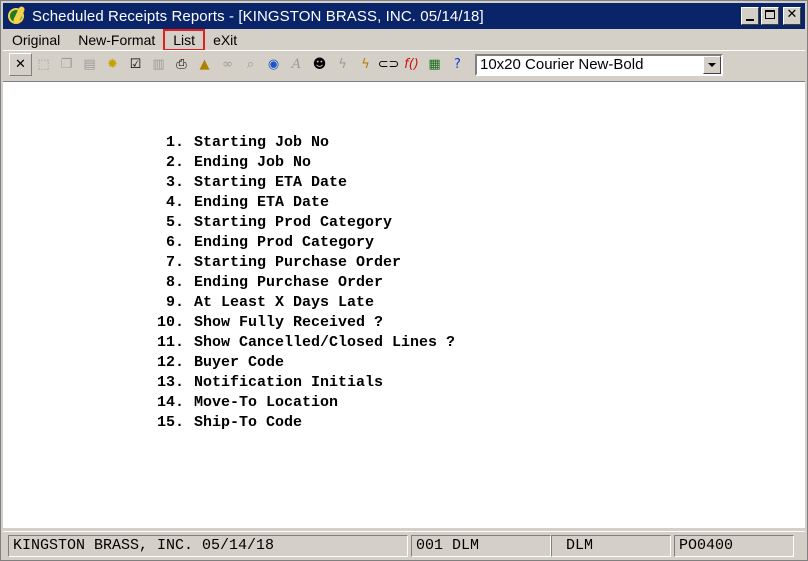  Describe the element at coordinates (289, 382) in the screenshot. I see `option-label: Notification Initials` at that location.